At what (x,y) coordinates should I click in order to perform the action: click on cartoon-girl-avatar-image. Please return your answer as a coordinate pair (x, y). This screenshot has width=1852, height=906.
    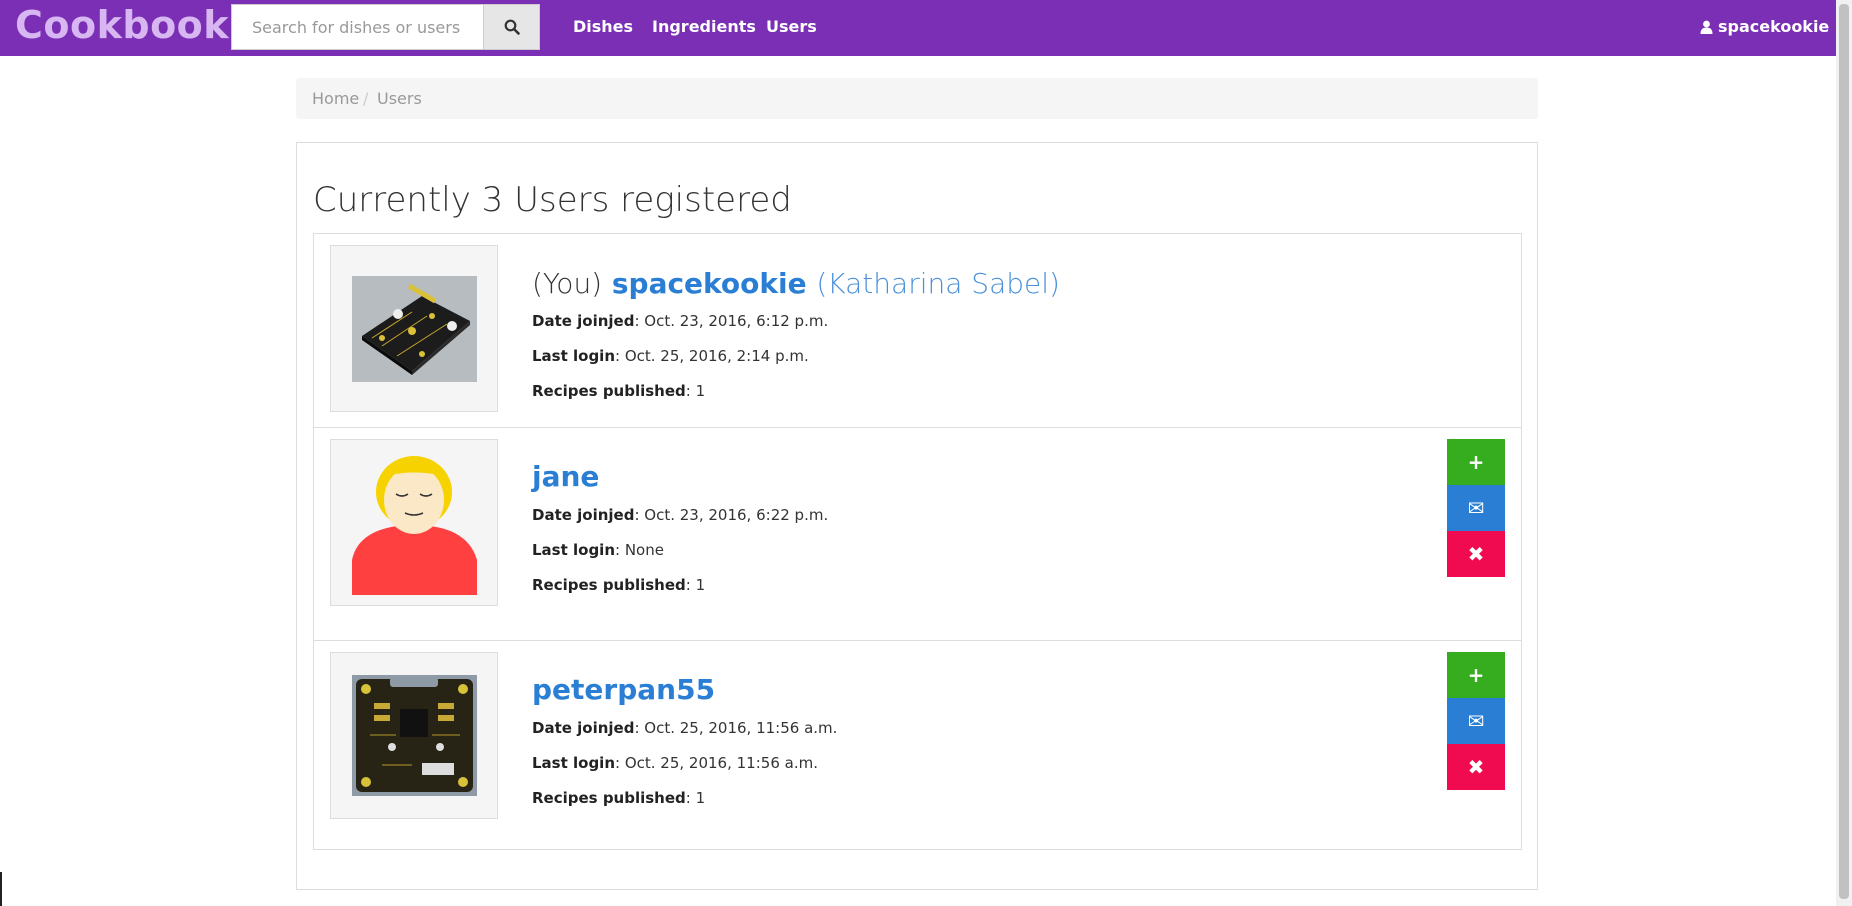
    Looking at the image, I should click on (414, 522).